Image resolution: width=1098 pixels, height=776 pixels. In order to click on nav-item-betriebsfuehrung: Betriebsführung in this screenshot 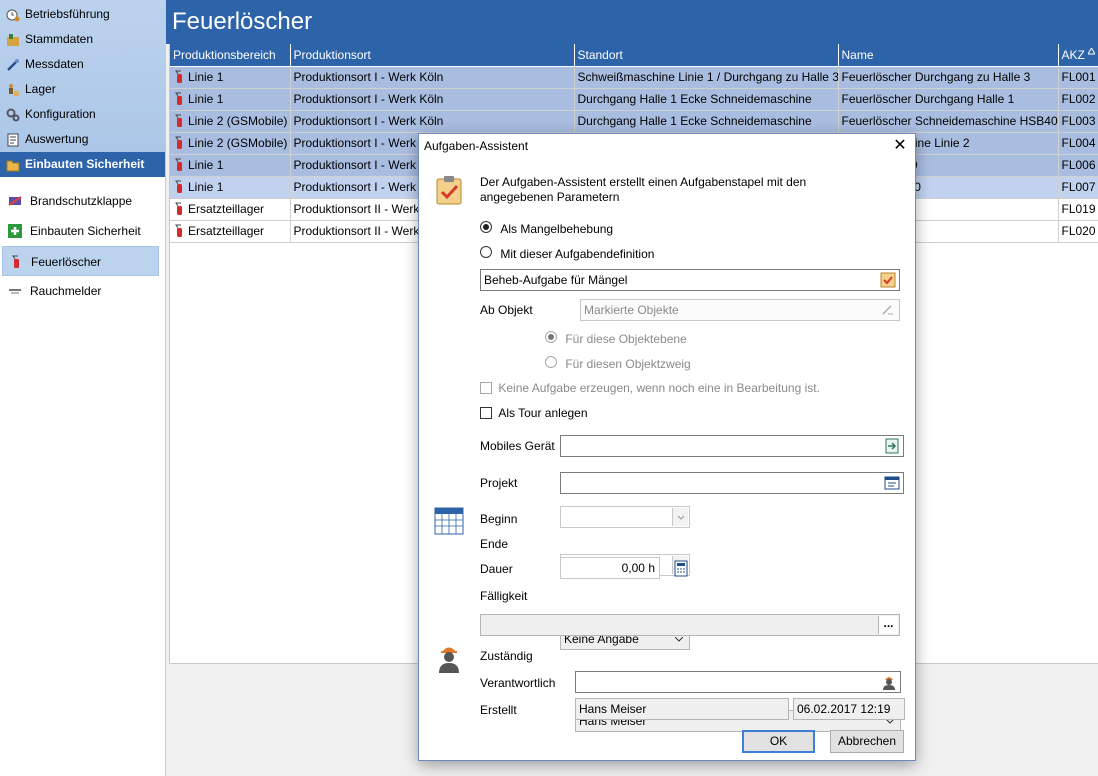, I will do `click(82, 14)`.